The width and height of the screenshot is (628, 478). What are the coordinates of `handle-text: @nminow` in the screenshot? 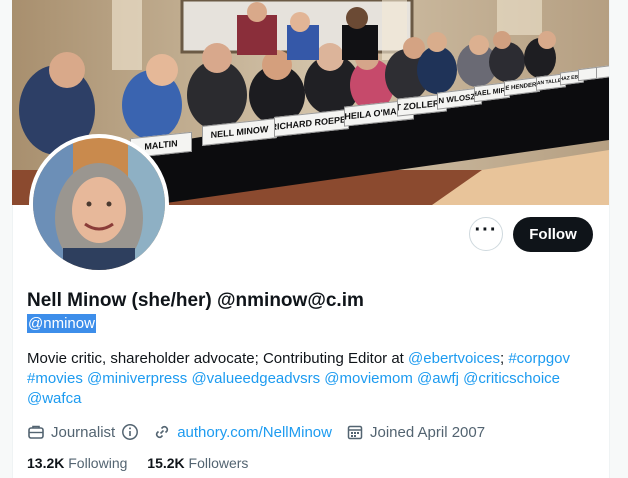 It's located at (61, 323).